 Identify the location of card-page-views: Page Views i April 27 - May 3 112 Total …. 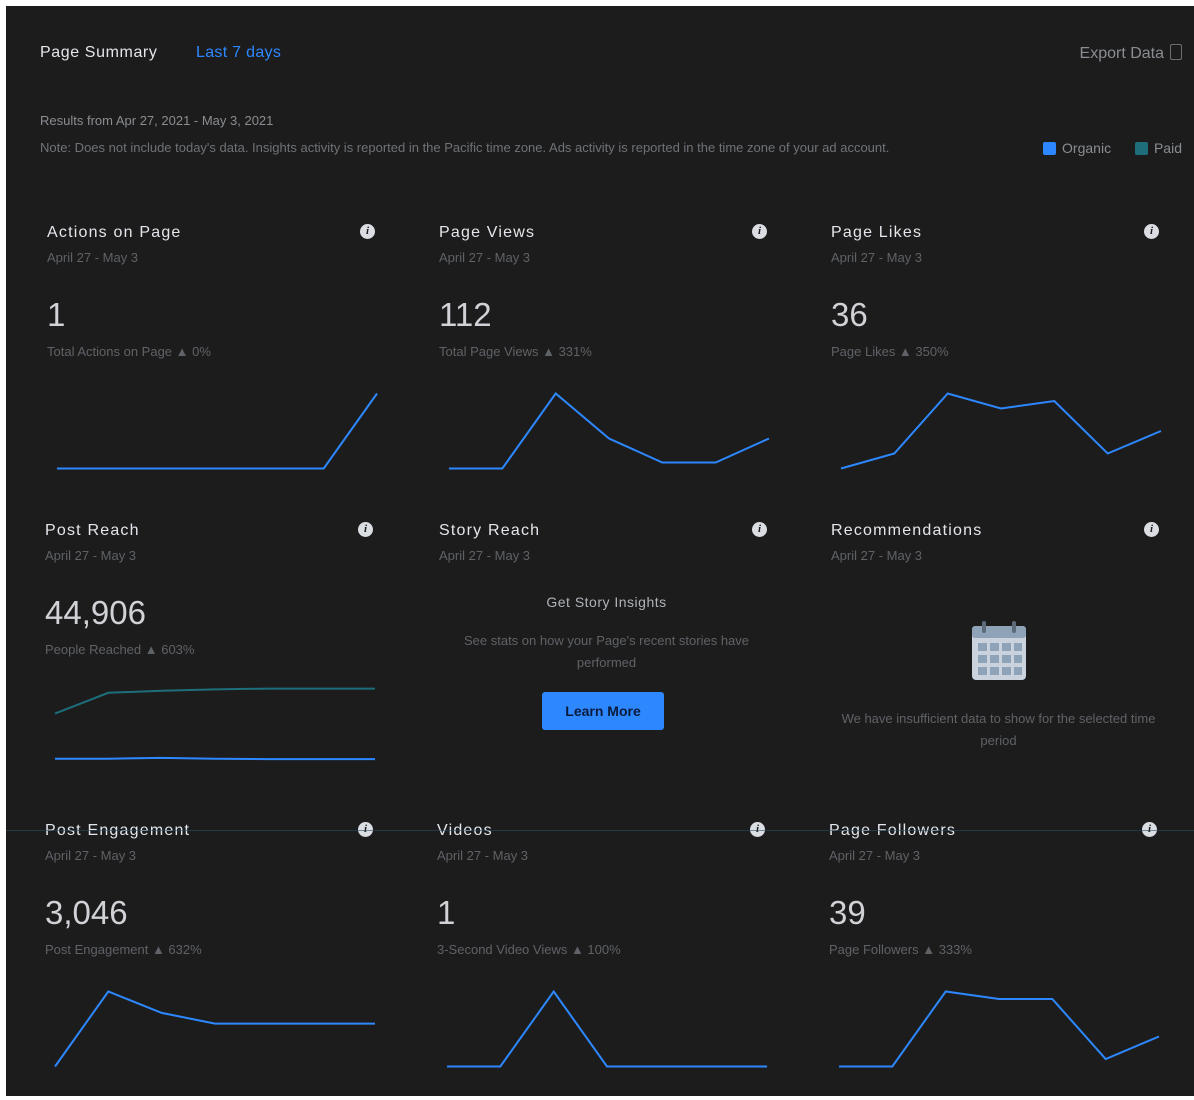
(606, 356).